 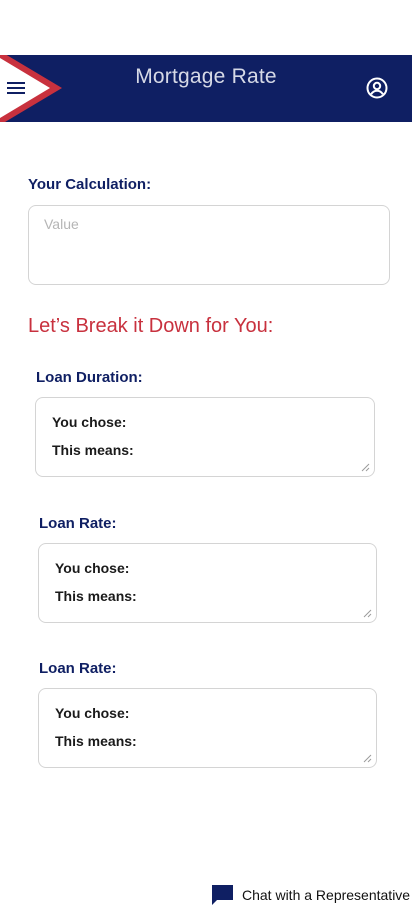 What do you see at coordinates (207, 583) in the screenshot?
I see `loan-rate-textbox: You chose: This means:` at bounding box center [207, 583].